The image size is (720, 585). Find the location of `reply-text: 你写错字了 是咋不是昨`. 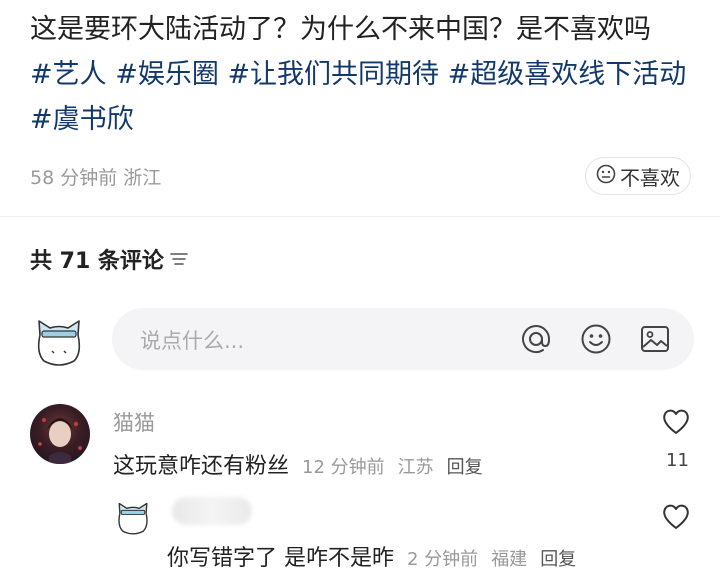

reply-text: 你写错字了 是咋不是昨 is located at coordinates (280, 558).